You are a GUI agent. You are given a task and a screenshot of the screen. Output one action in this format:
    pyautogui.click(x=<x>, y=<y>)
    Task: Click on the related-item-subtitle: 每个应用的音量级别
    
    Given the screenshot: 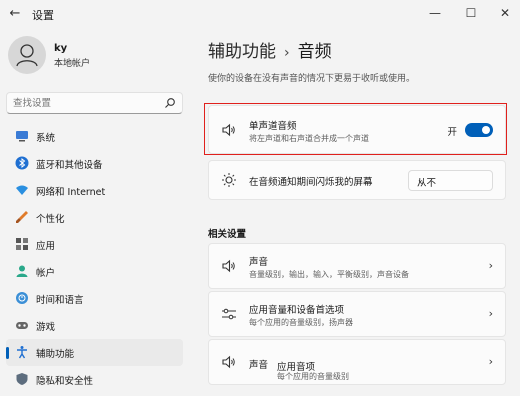 What is the action you would take?
    pyautogui.click(x=313, y=376)
    